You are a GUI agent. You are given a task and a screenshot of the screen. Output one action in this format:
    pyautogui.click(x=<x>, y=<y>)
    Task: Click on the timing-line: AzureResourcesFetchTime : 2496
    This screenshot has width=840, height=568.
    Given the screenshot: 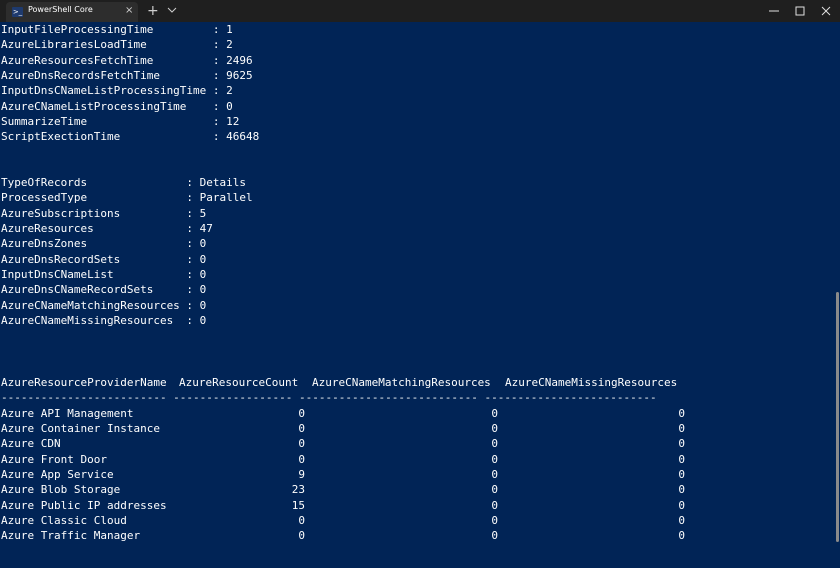 What is the action you would take?
    pyautogui.click(x=127, y=60)
    